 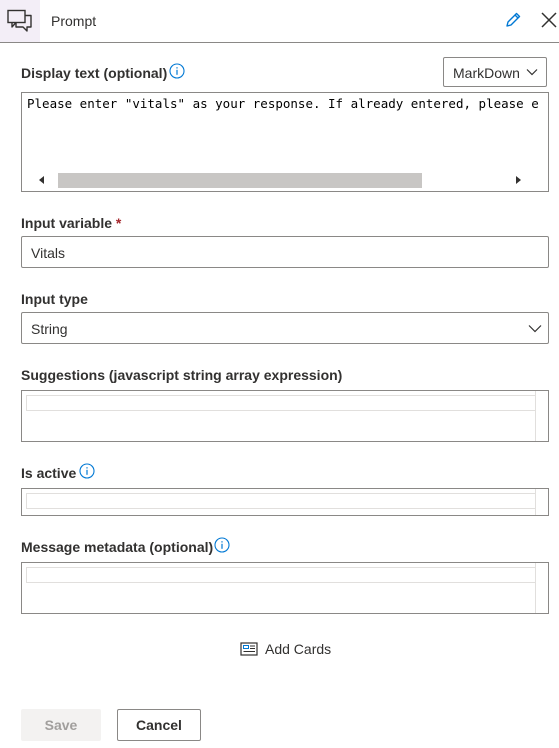 I want to click on message-metadata-editor, so click(x=285, y=588).